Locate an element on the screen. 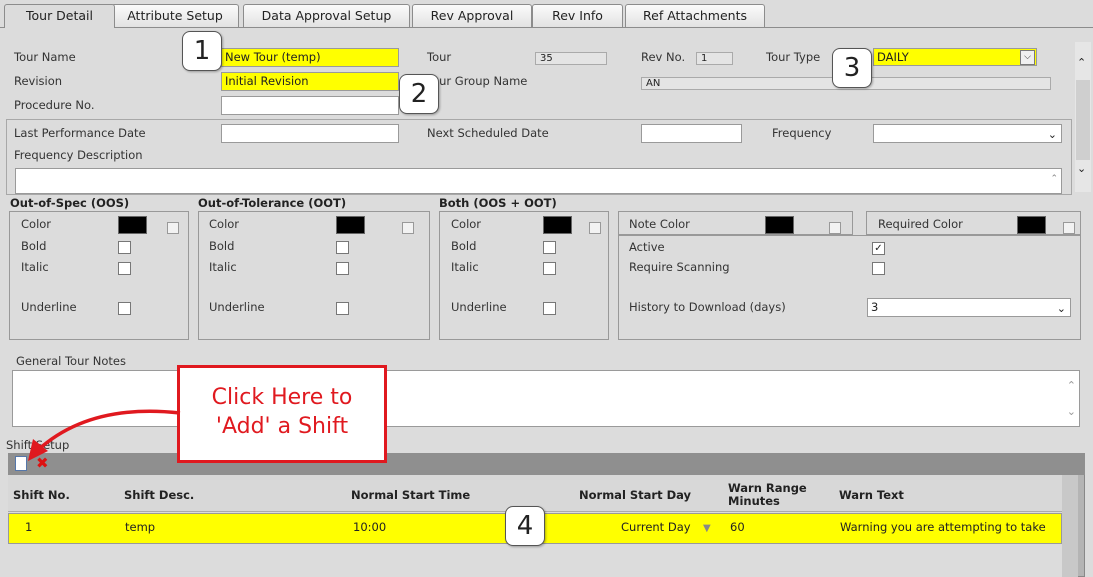 The image size is (1093, 577). both-color-picker is located at coordinates (595, 228).